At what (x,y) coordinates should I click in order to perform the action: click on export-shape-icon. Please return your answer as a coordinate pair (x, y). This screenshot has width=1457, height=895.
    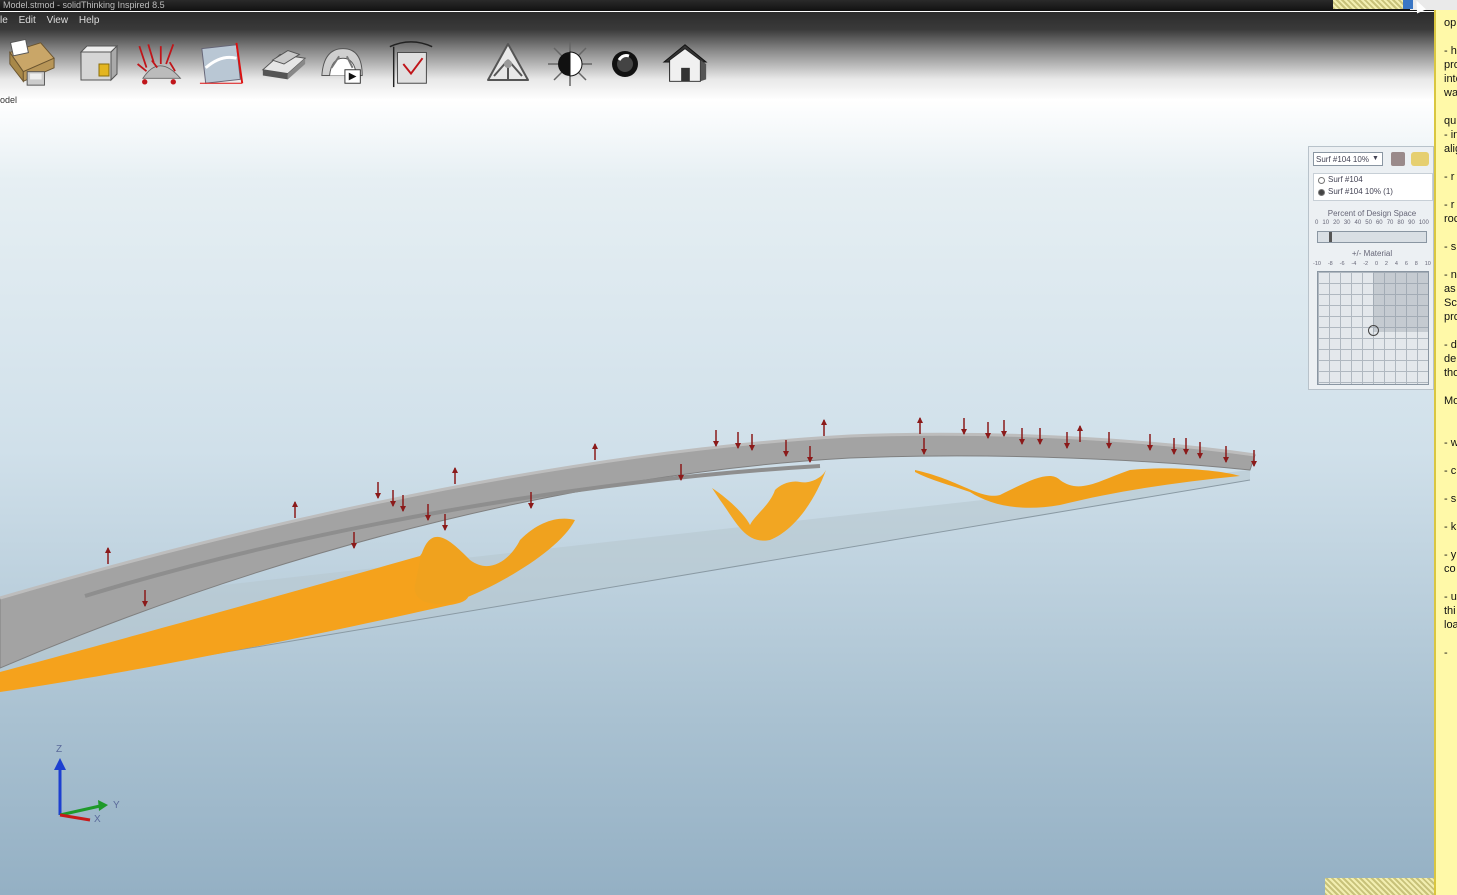
    Looking at the image, I should click on (1398, 159).